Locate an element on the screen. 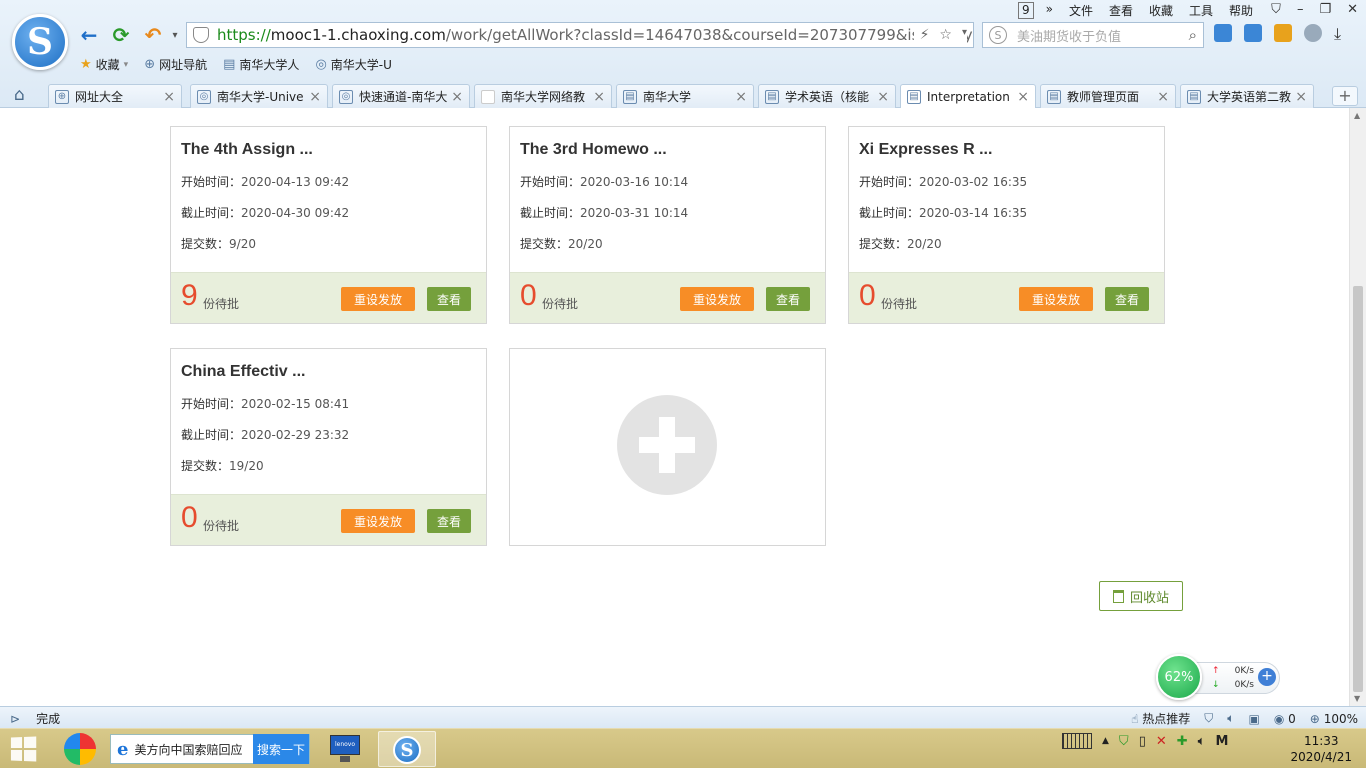  bookmark-favorites: ★ 收藏 ▾ is located at coordinates (104, 64).